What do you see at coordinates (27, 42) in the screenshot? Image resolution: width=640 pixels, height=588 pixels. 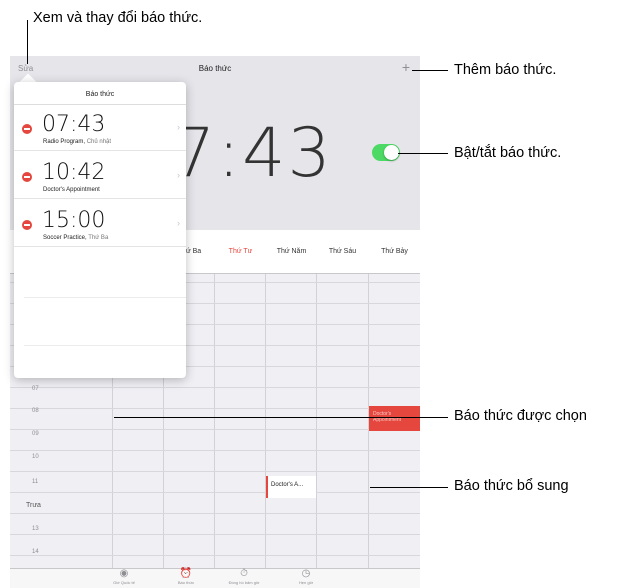 I see `callout-line-view-edit` at bounding box center [27, 42].